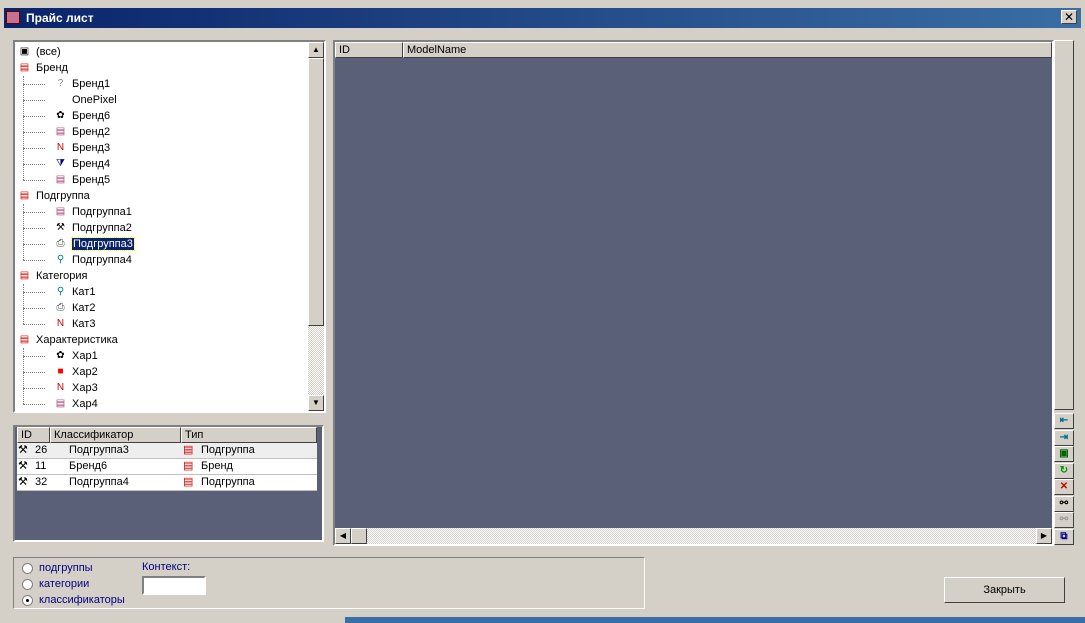 The image size is (1085, 623). What do you see at coordinates (693, 536) in the screenshot?
I see `horizontal-scrollbar: ◀ ▶` at bounding box center [693, 536].